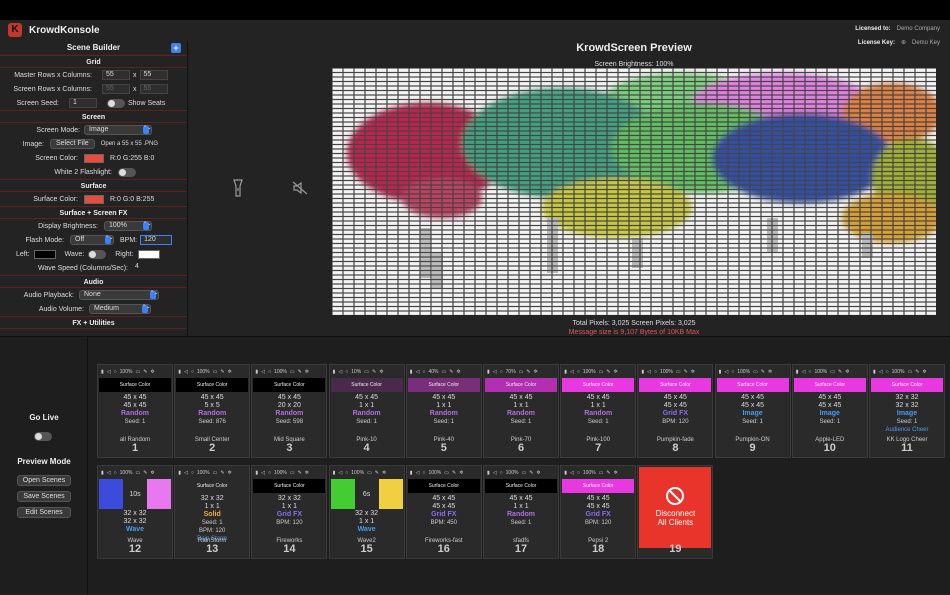  Describe the element at coordinates (118, 130) in the screenshot. I see `screen-mode-select: Image` at that location.